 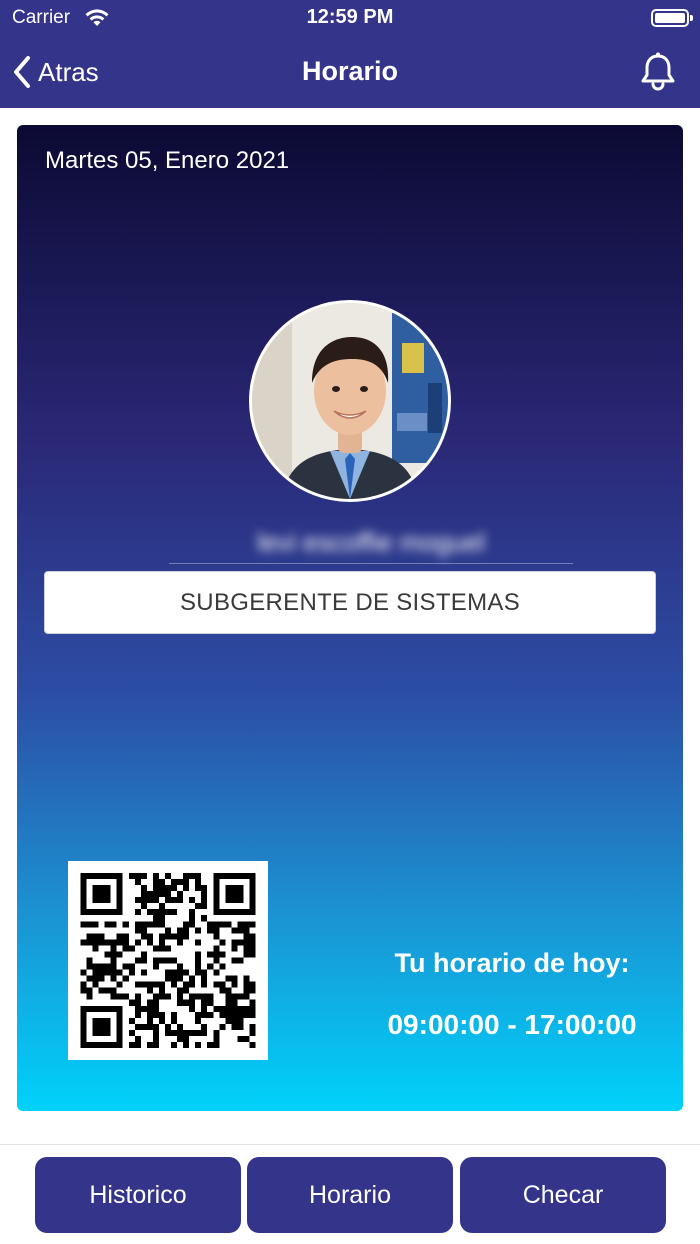 I want to click on bell-icon, so click(x=658, y=72).